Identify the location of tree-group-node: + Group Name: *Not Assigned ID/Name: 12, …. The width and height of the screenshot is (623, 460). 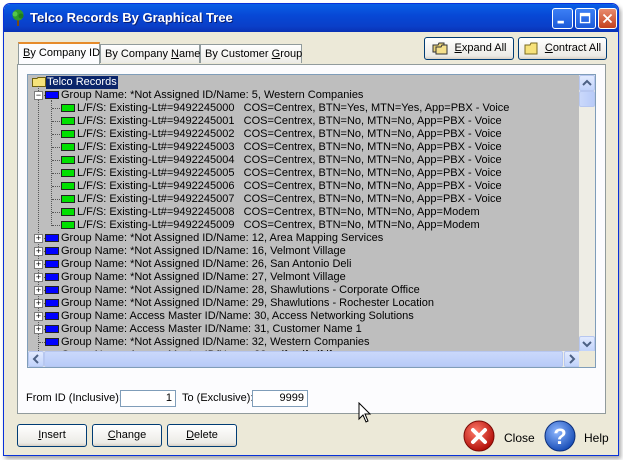
(304, 238).